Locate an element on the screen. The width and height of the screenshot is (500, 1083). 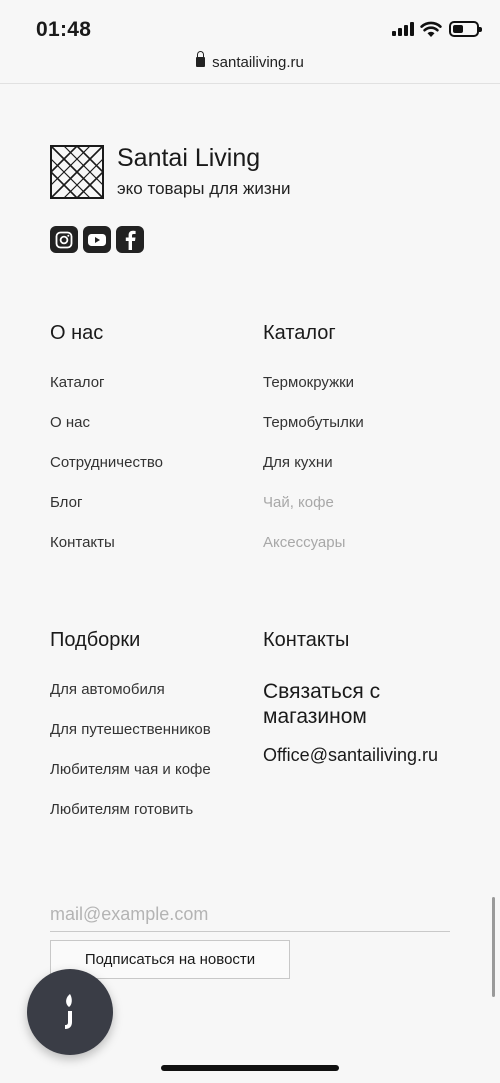
wifi-icon is located at coordinates (431, 29).